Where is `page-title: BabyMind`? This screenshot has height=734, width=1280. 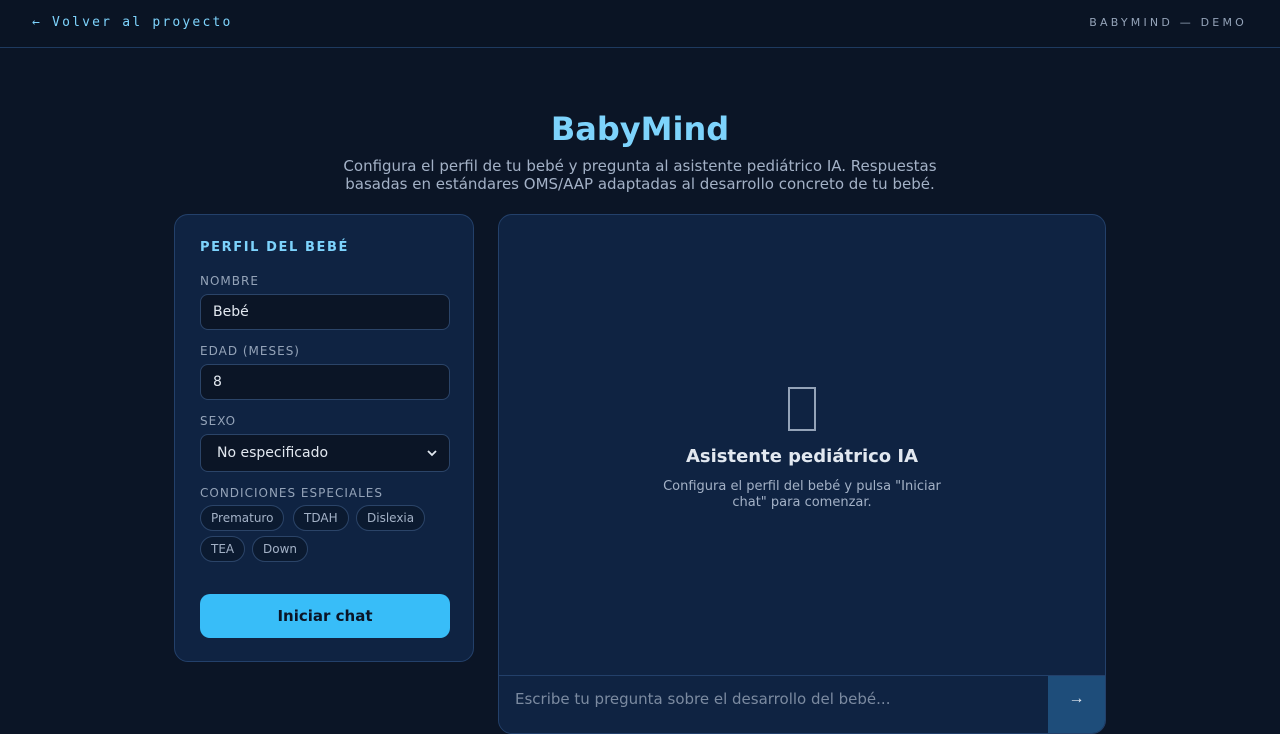
page-title: BabyMind is located at coordinates (640, 129).